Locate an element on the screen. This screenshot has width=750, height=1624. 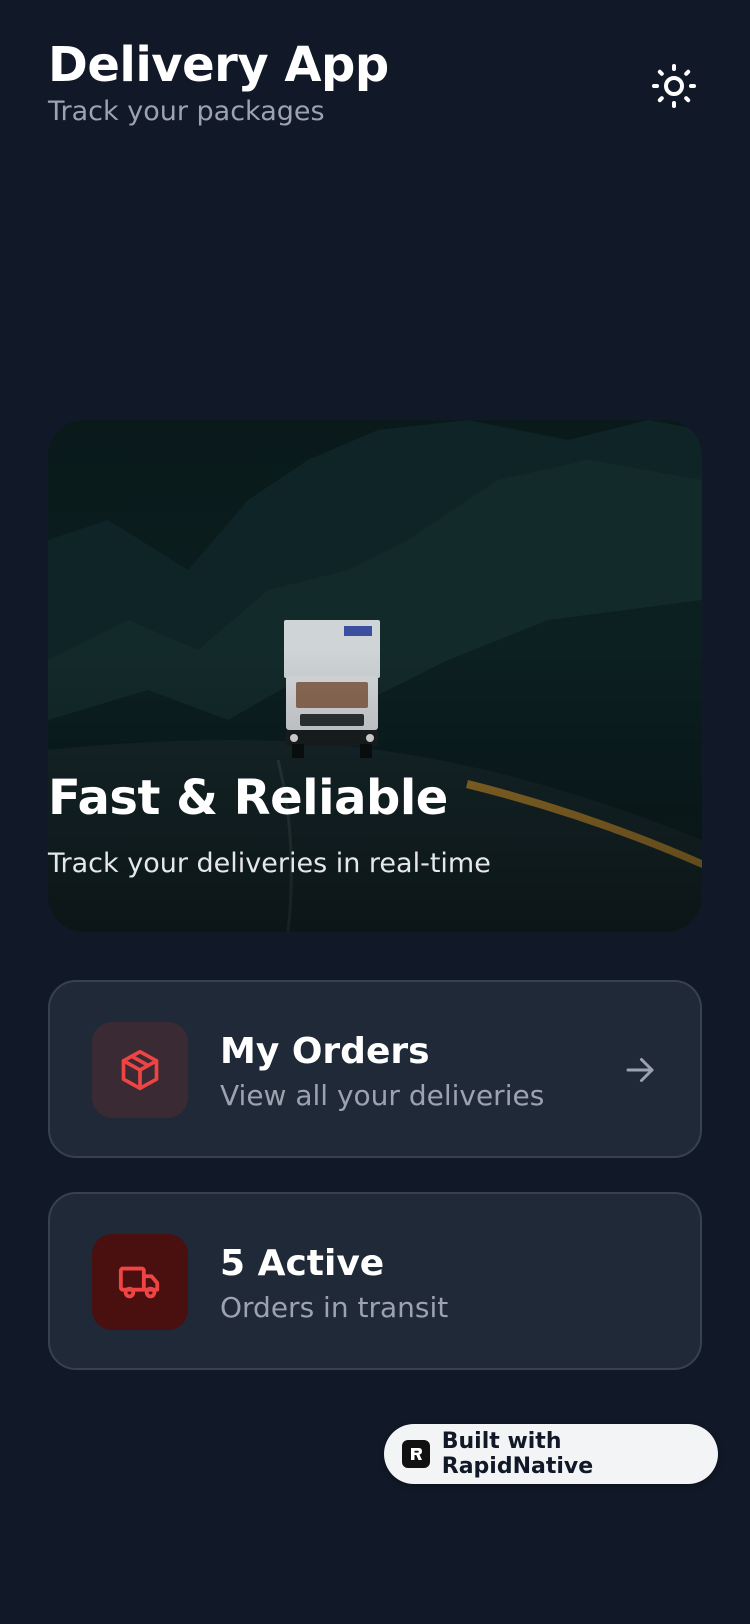
my-orders-icon-tile is located at coordinates (140, 1070).